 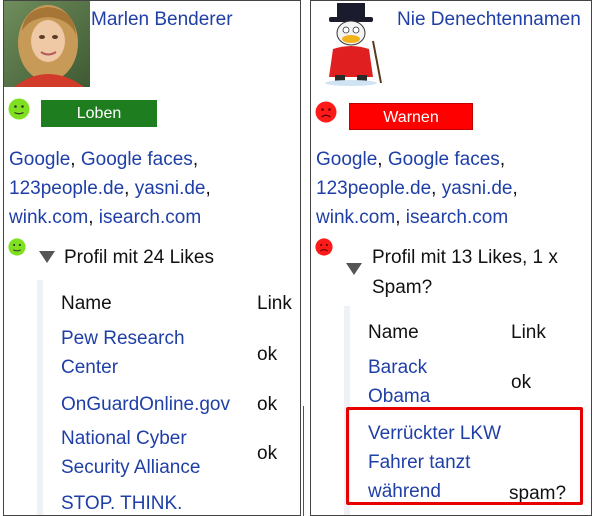 I want to click on praise-button: Loben, so click(x=99, y=113).